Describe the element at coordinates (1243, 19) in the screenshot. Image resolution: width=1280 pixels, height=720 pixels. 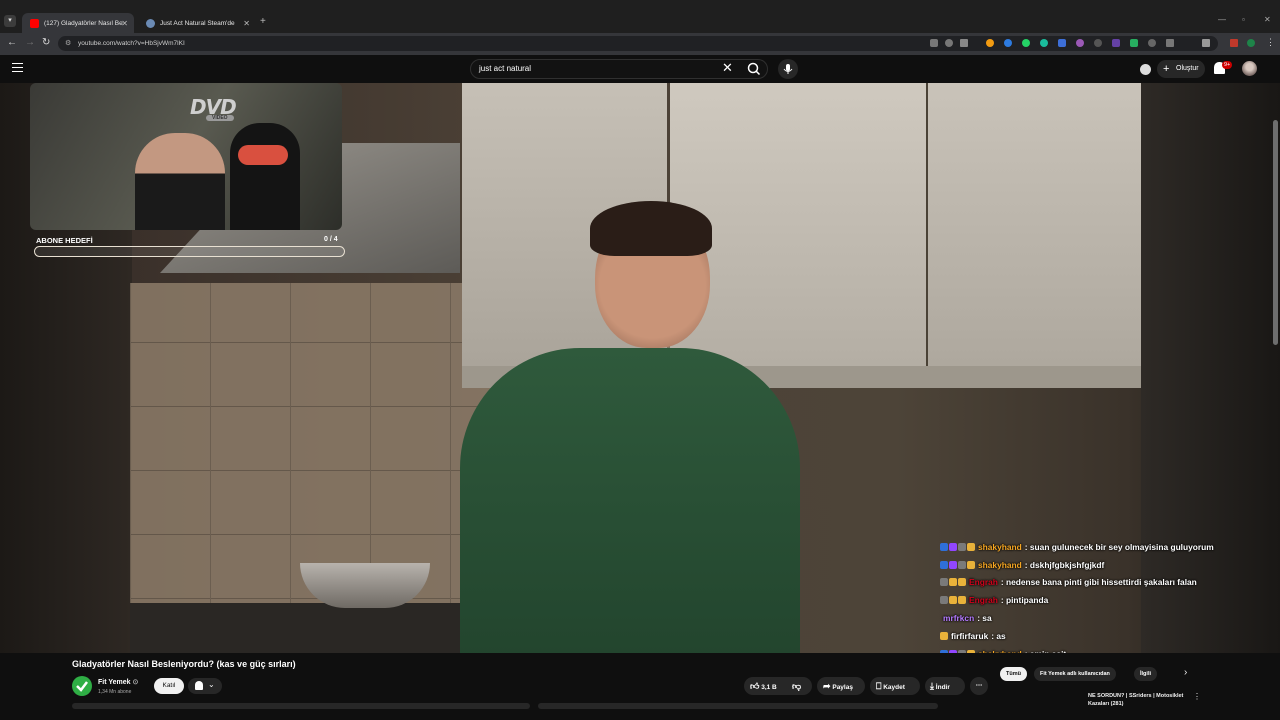
I see `maximize-button: ▫` at that location.